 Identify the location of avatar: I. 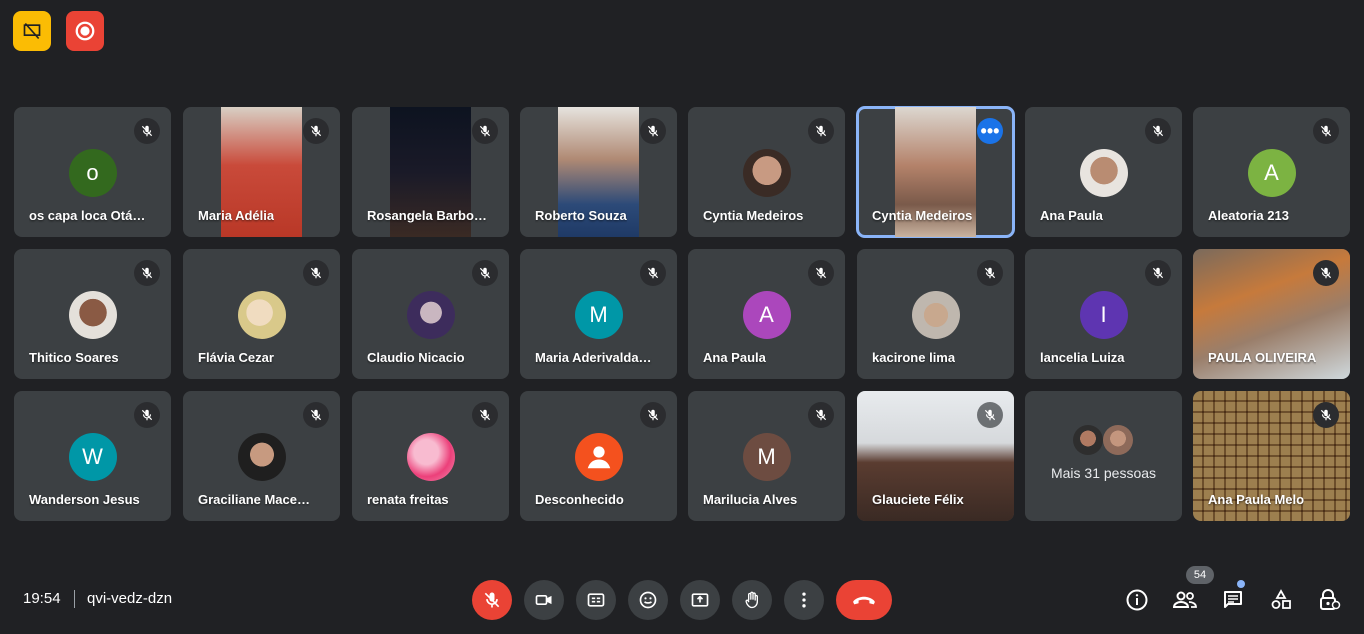
(1103, 315).